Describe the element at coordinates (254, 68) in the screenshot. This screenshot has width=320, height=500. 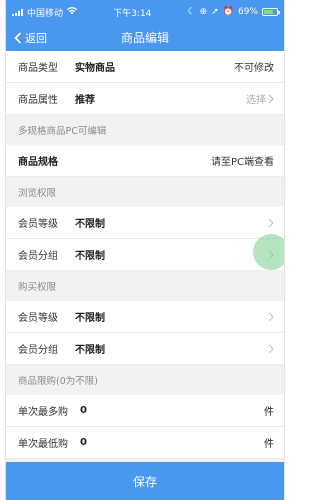
I see `row-note: 不可修改` at that location.